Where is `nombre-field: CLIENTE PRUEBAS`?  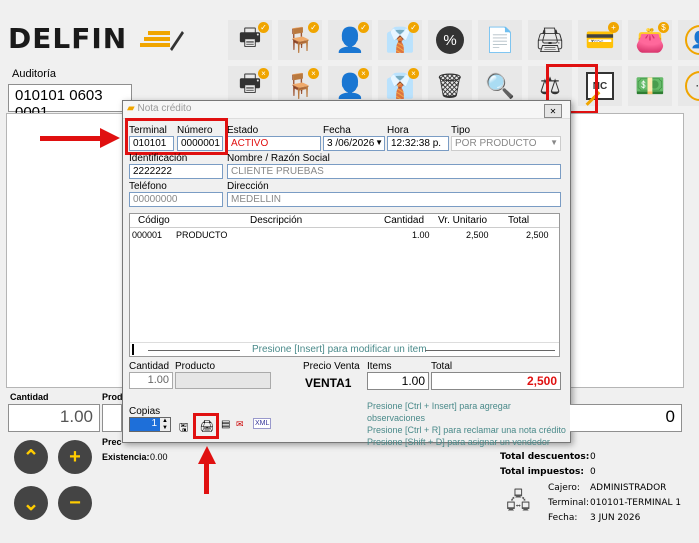 nombre-field: CLIENTE PRUEBAS is located at coordinates (394, 171).